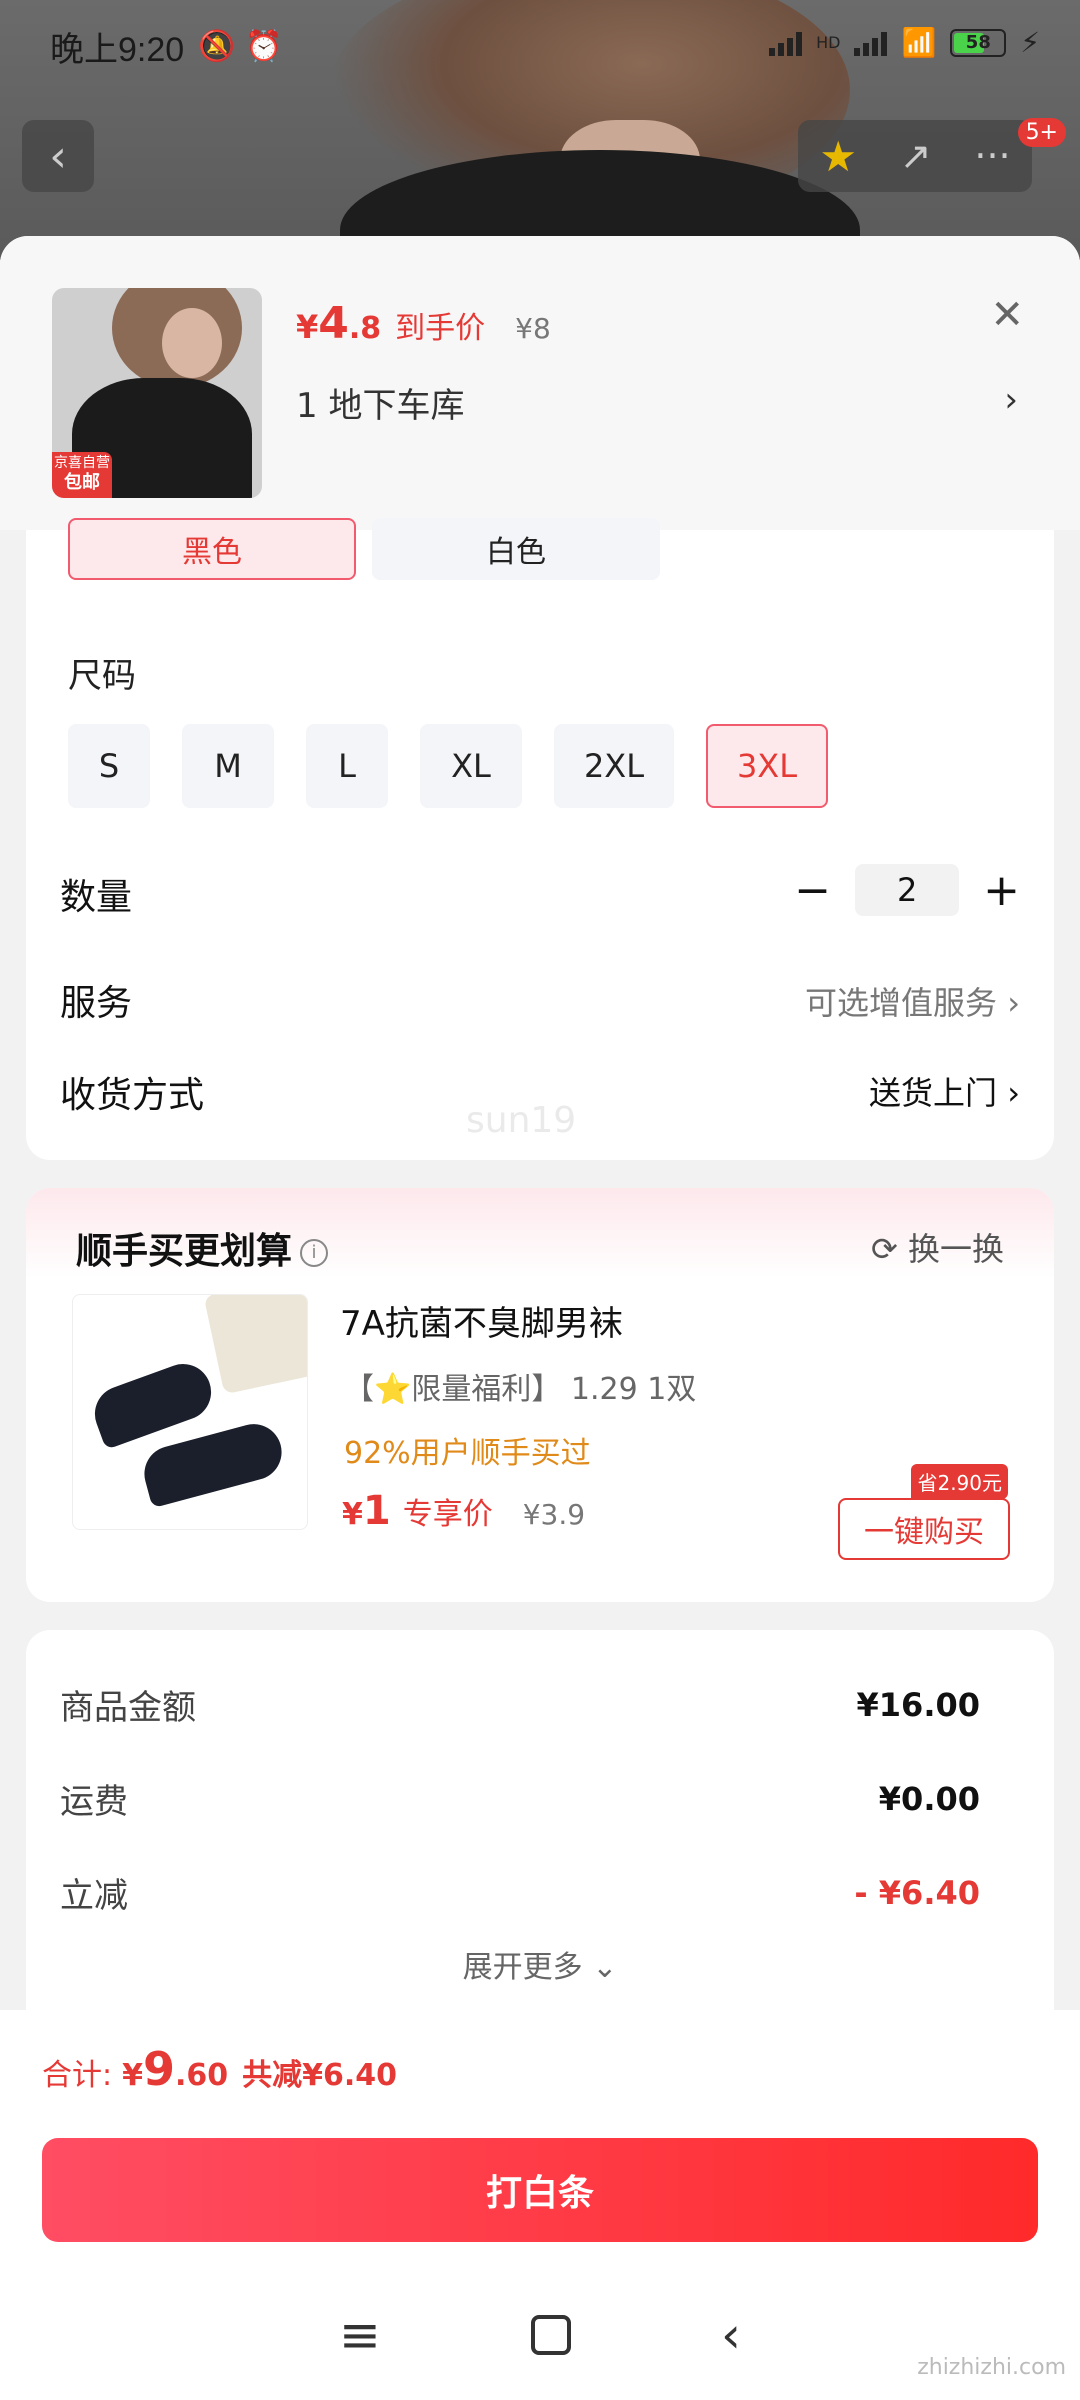  What do you see at coordinates (1041, 132) in the screenshot?
I see `message-badge: 5+` at bounding box center [1041, 132].